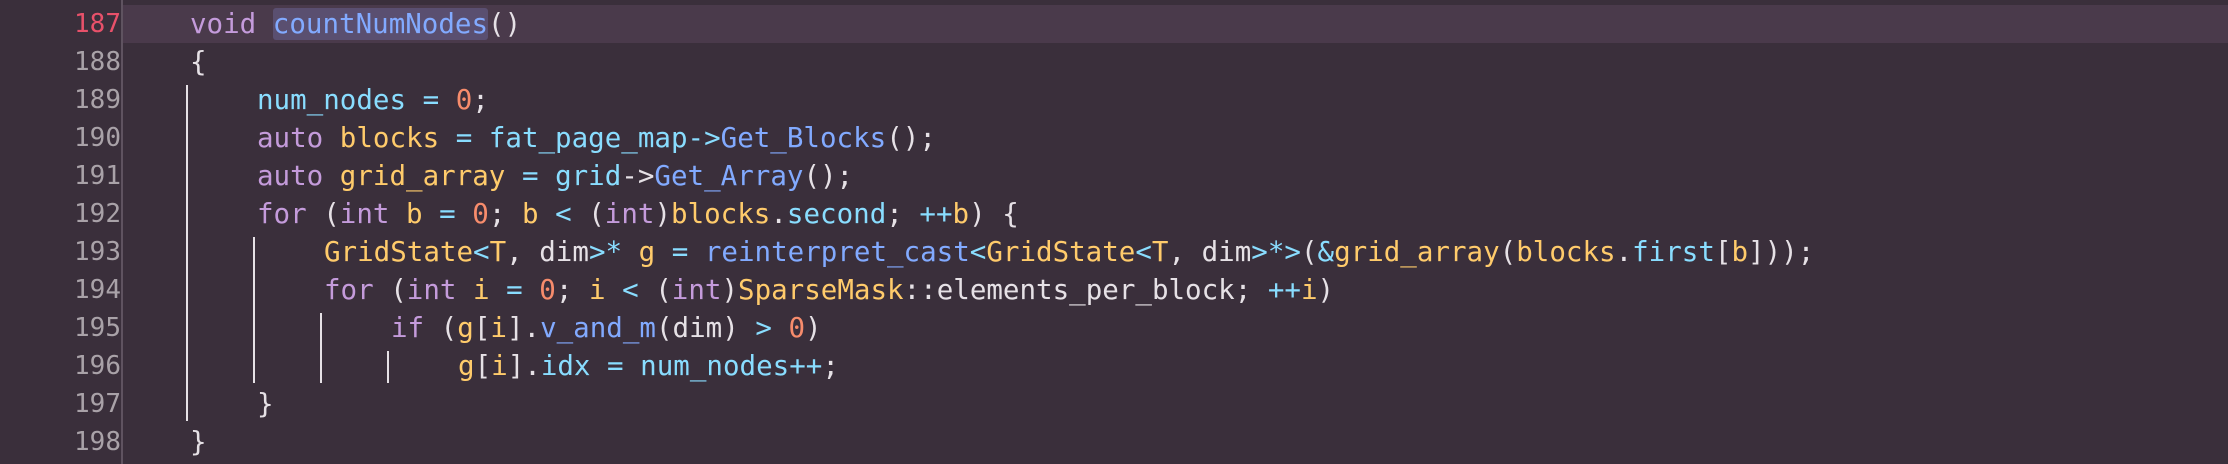 The height and width of the screenshot is (464, 2228). I want to click on code-line: auto grid_array = grid->Get_Array();, so click(1175, 176).